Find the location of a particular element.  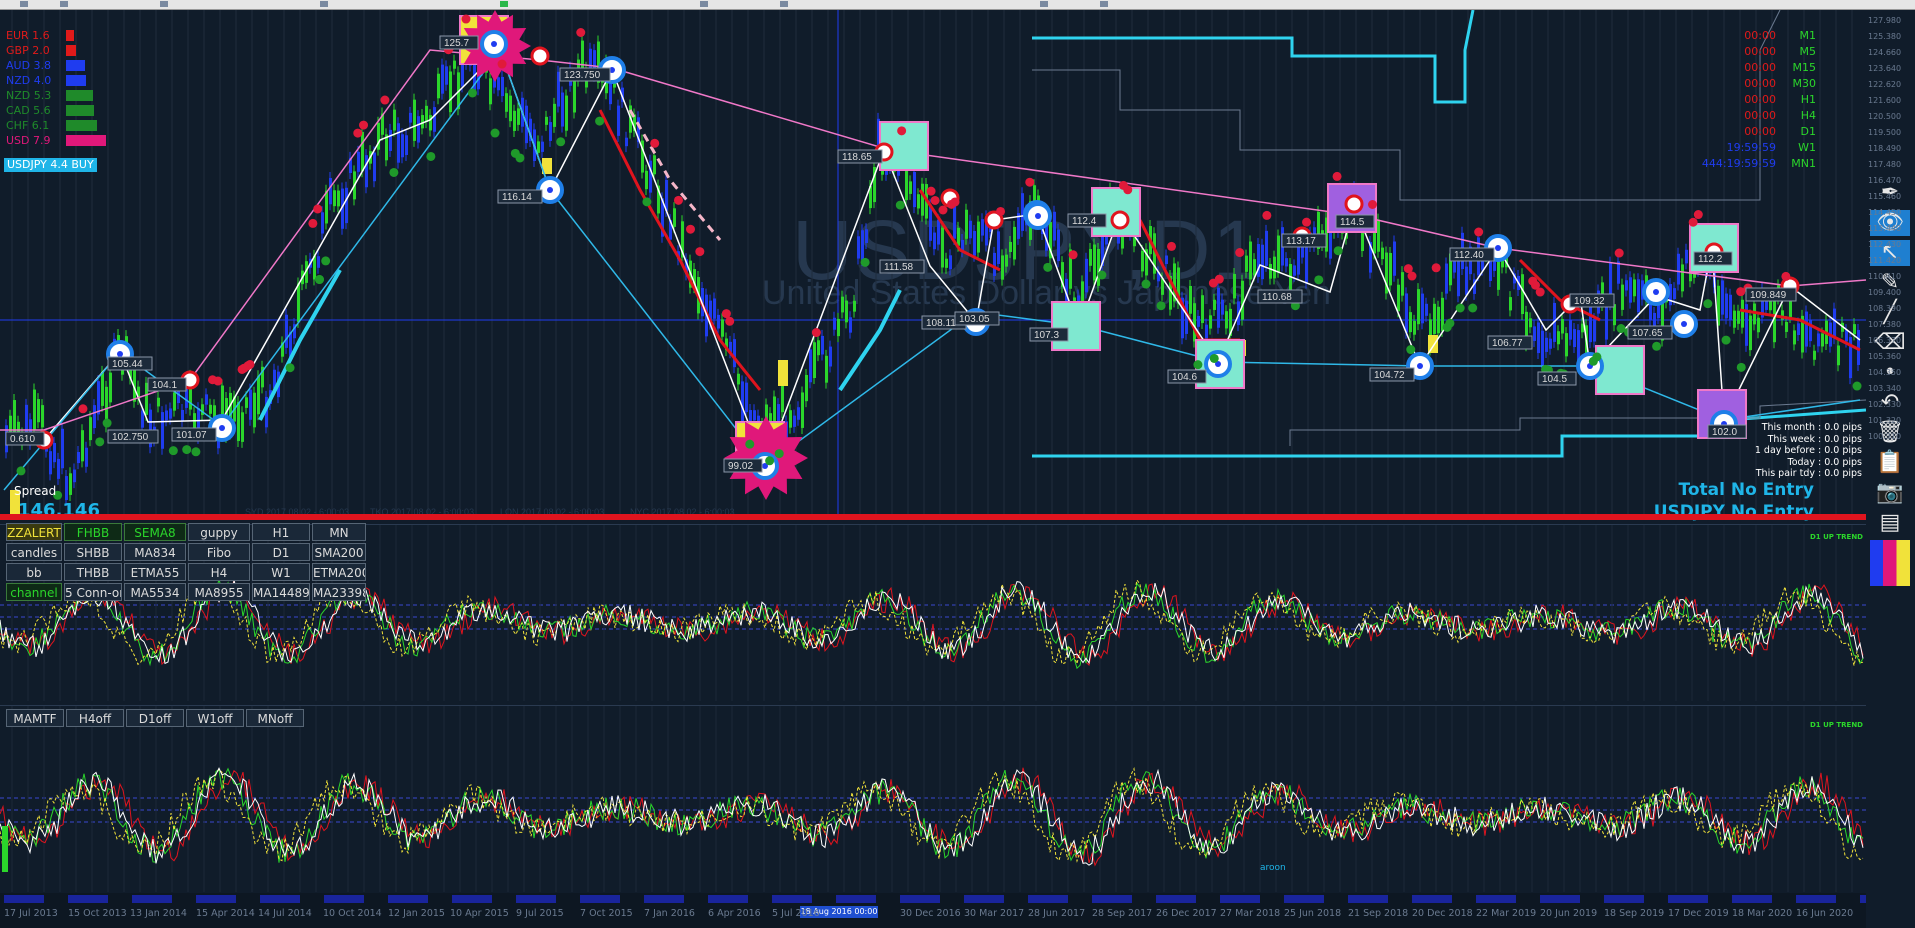

color-palette-icon is located at coordinates (1890, 563).